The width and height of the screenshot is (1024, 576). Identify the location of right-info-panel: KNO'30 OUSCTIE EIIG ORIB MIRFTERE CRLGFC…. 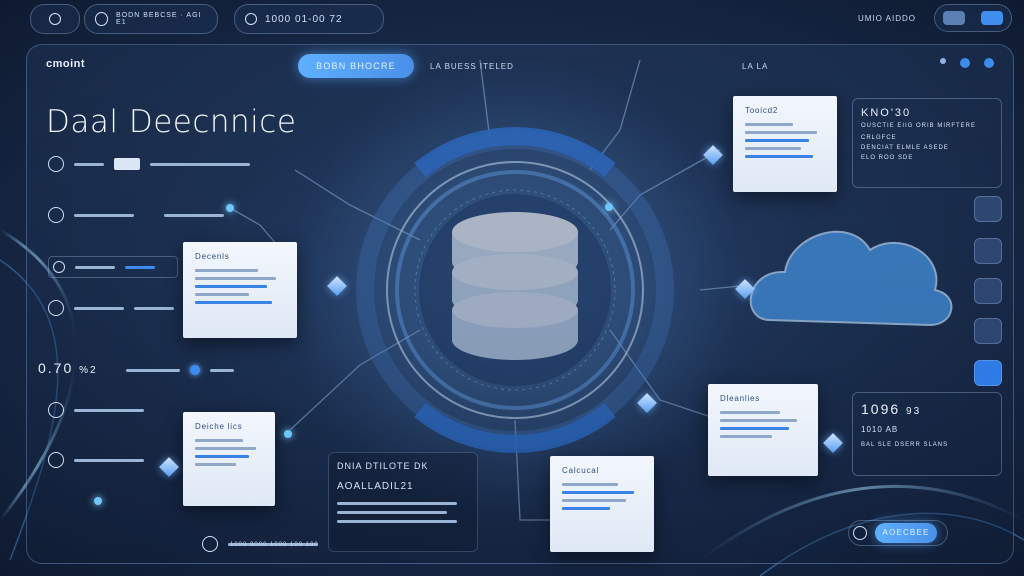
(927, 143).